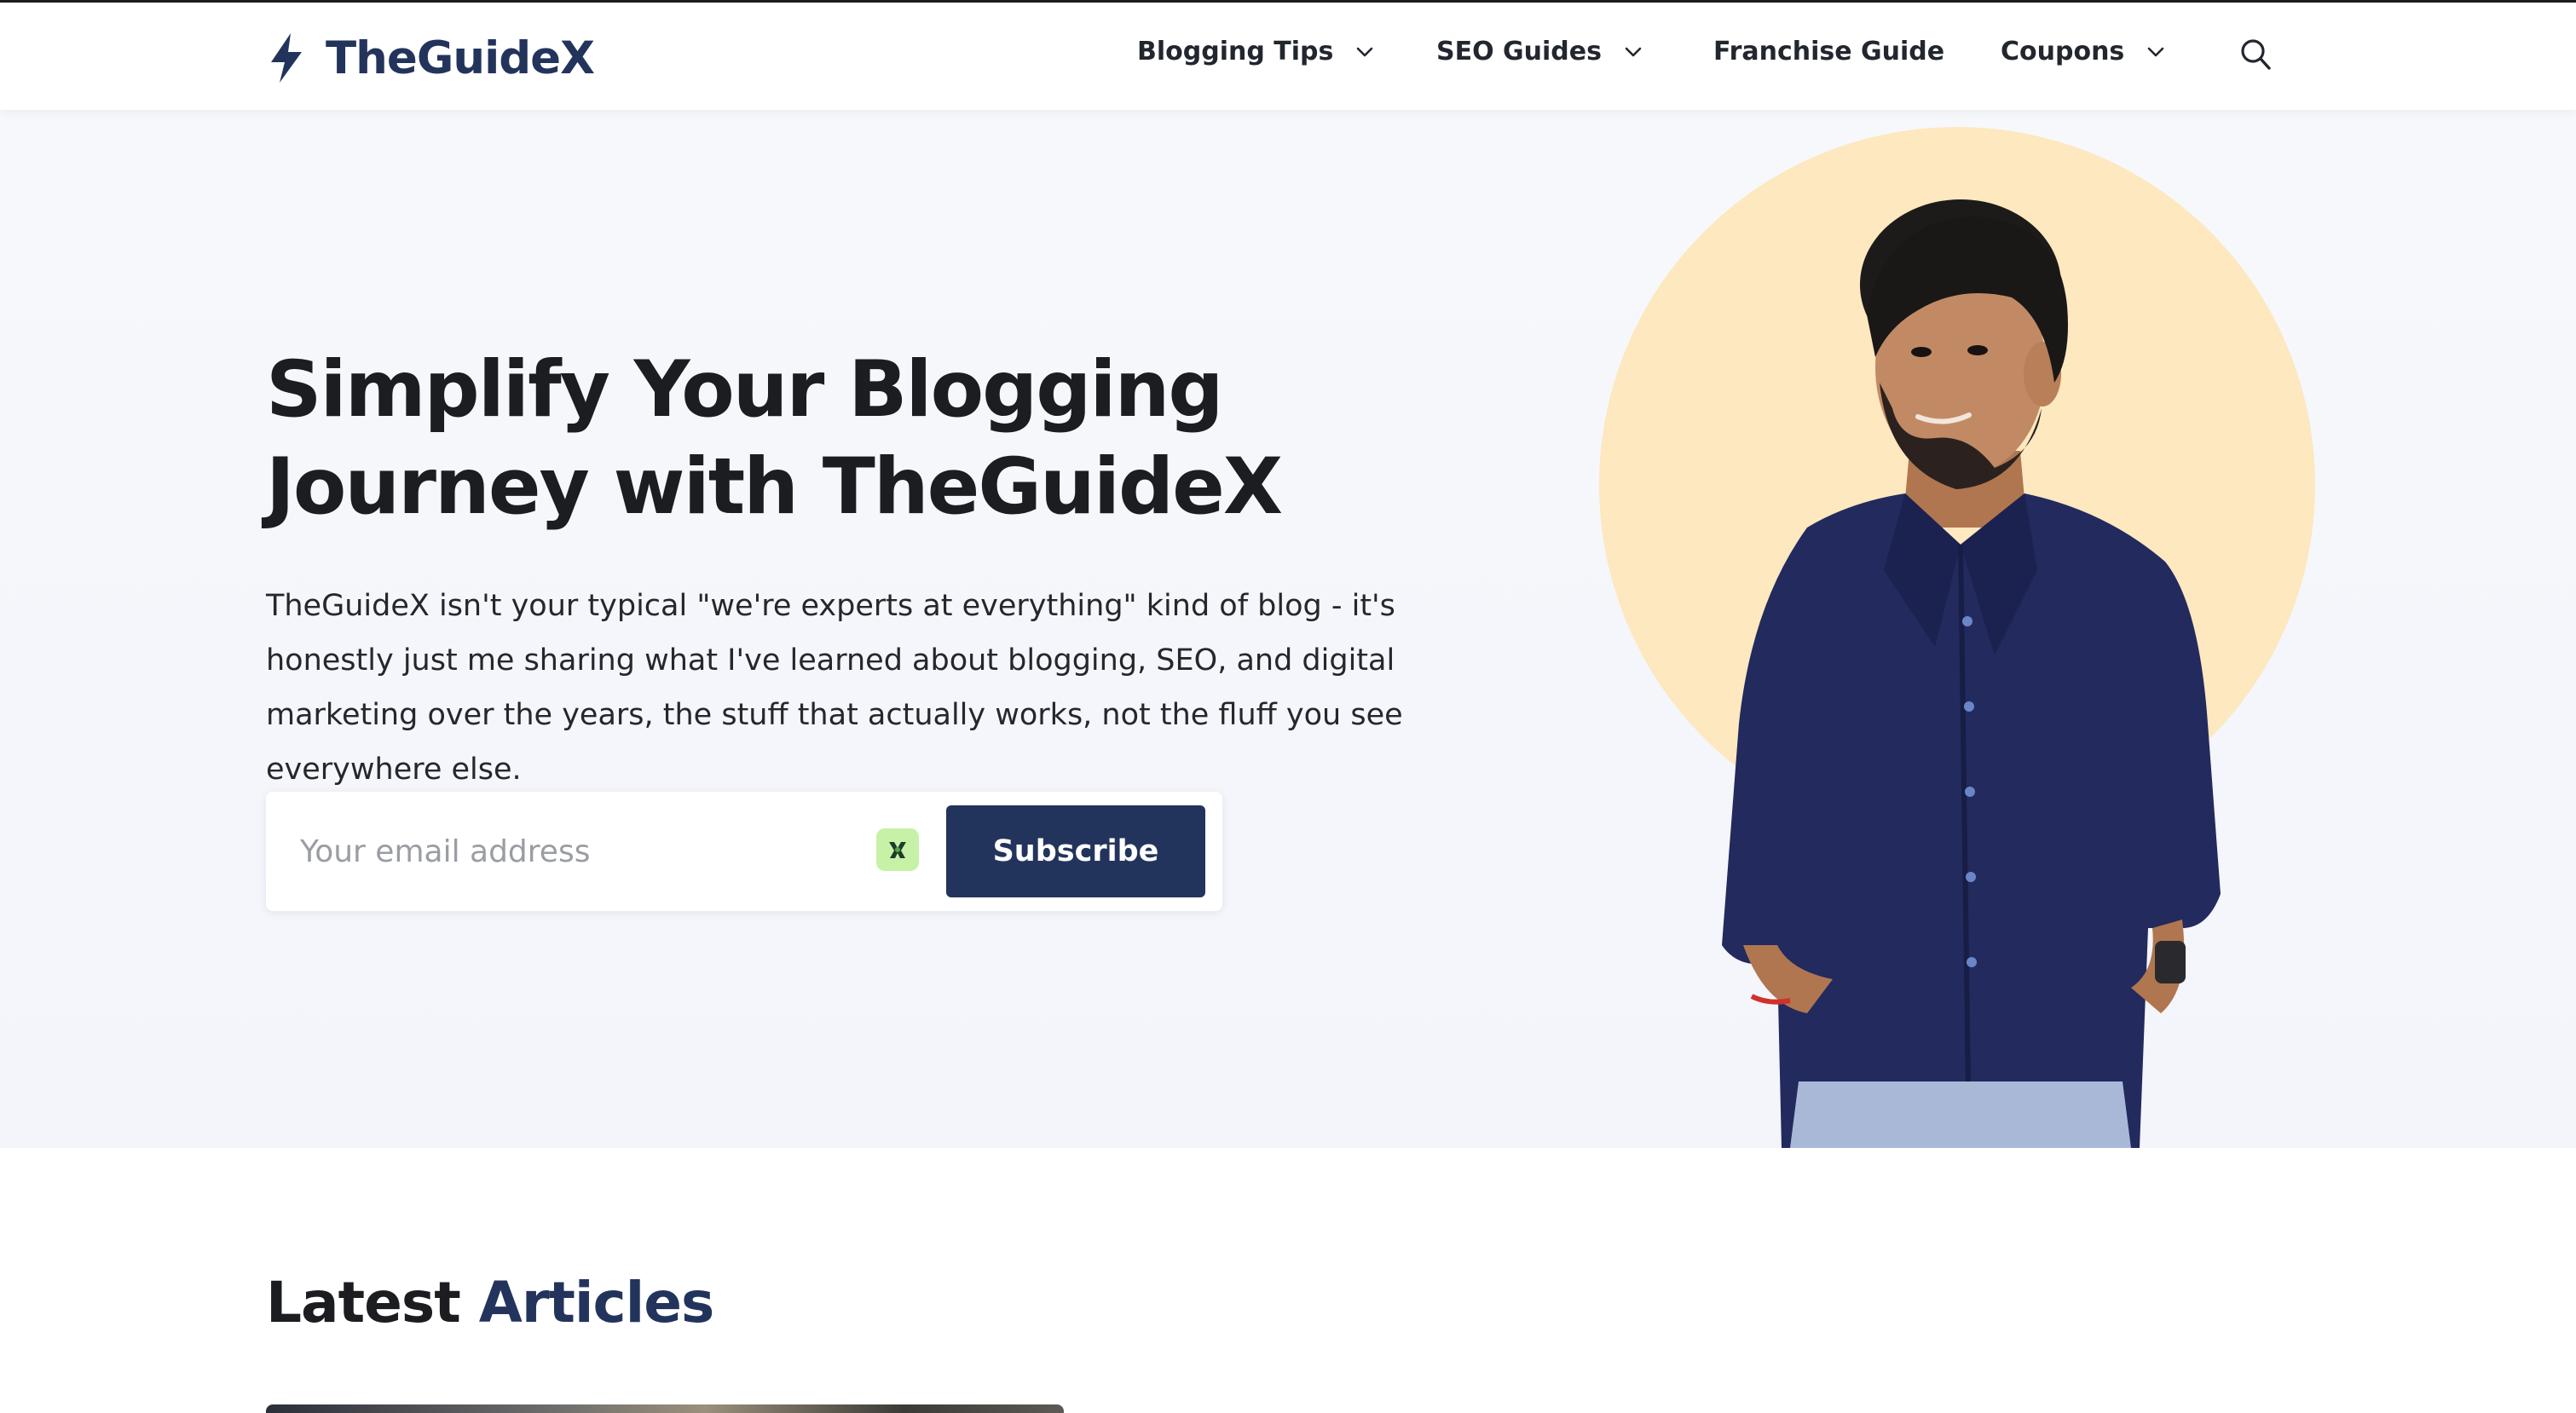 The width and height of the screenshot is (2576, 1413). I want to click on nav-item-label: Blogging Tips, so click(1235, 52).